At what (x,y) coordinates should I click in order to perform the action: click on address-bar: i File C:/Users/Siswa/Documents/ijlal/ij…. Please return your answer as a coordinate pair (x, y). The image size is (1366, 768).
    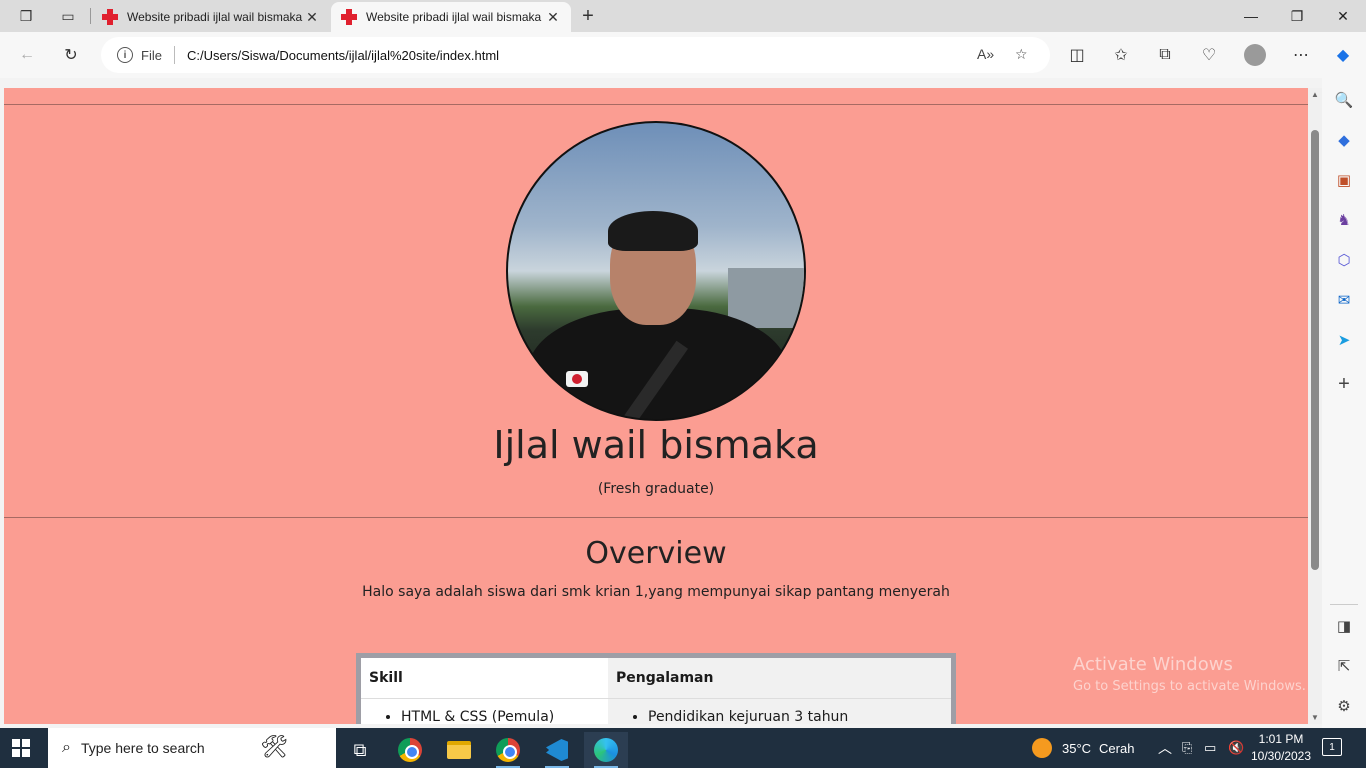
    Looking at the image, I should click on (575, 55).